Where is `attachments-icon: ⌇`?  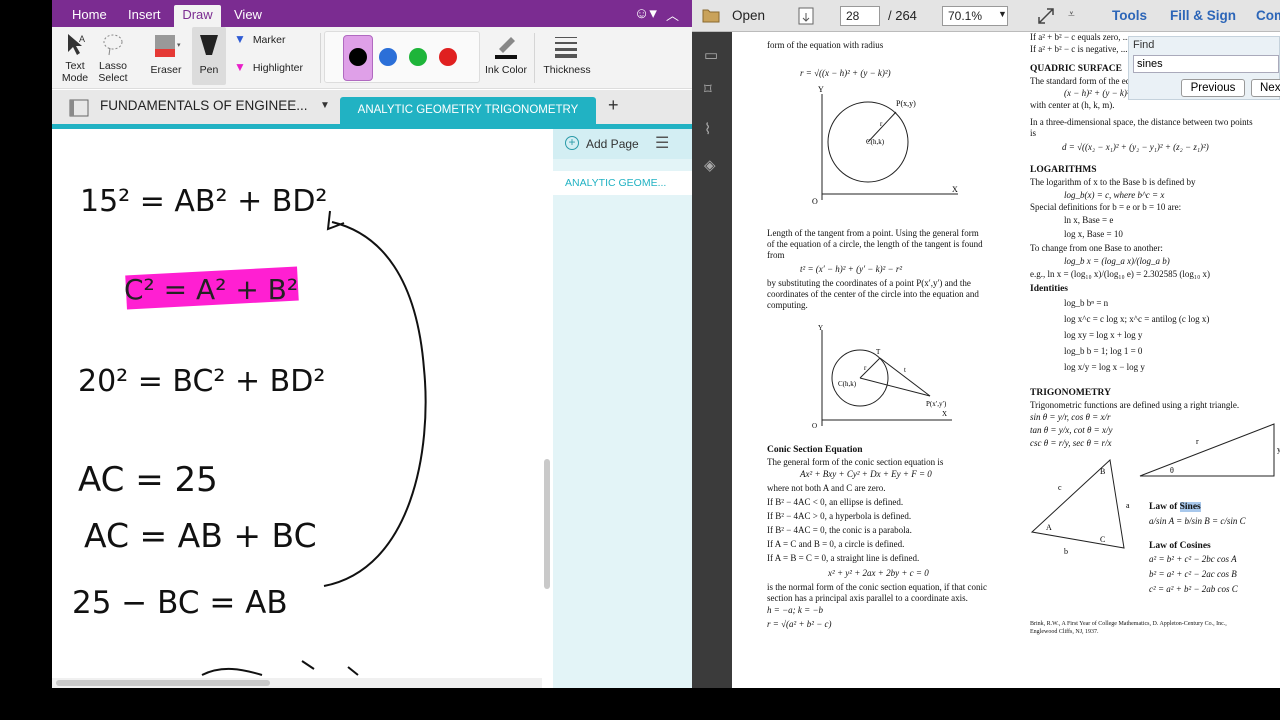 attachments-icon: ⌇ is located at coordinates (707, 129).